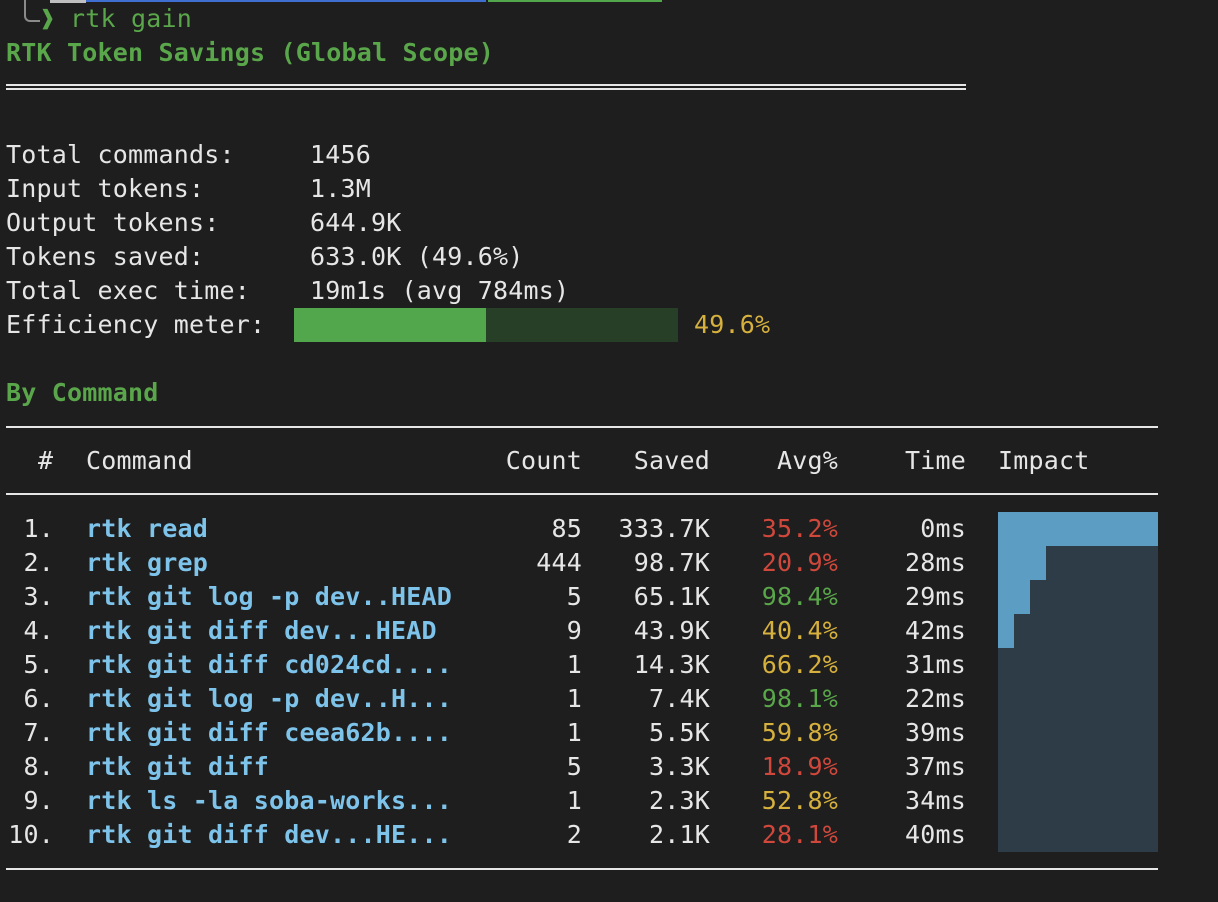  What do you see at coordinates (679, 800) in the screenshot?
I see `row-saved: 2.3K` at bounding box center [679, 800].